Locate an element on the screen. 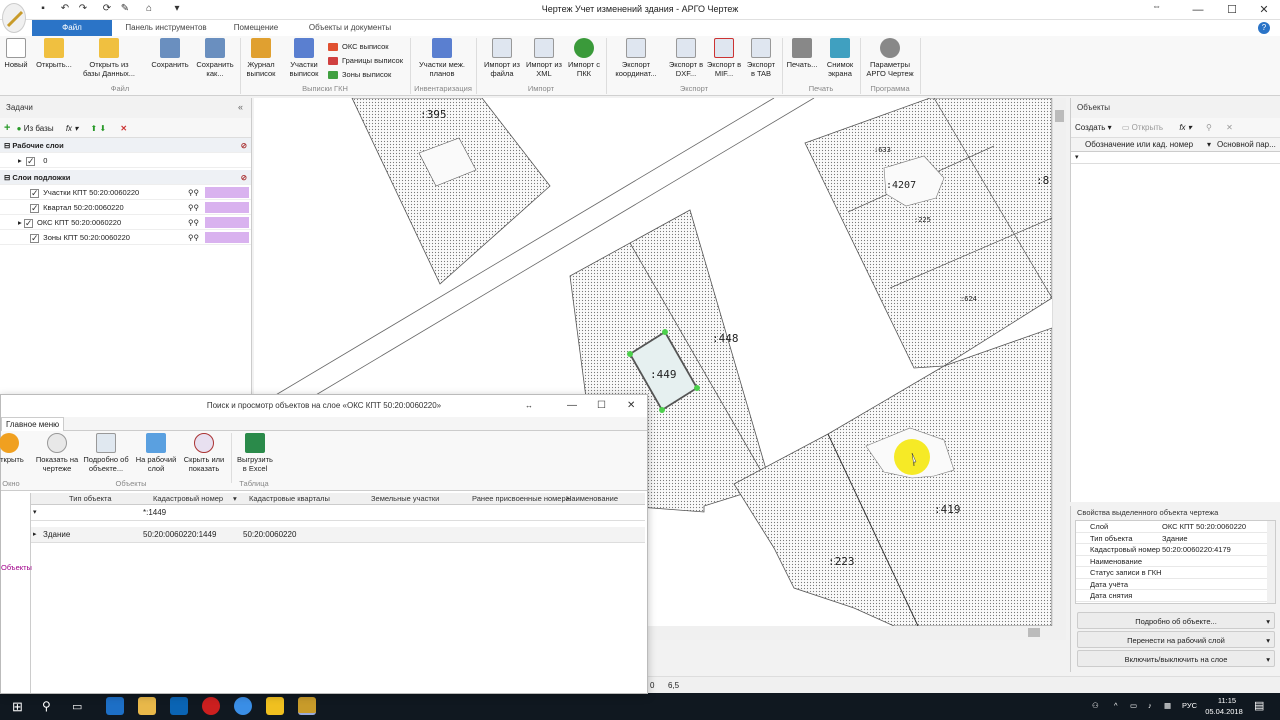 The image size is (1280, 720). oks-button: ОКС выписок is located at coordinates (358, 46).